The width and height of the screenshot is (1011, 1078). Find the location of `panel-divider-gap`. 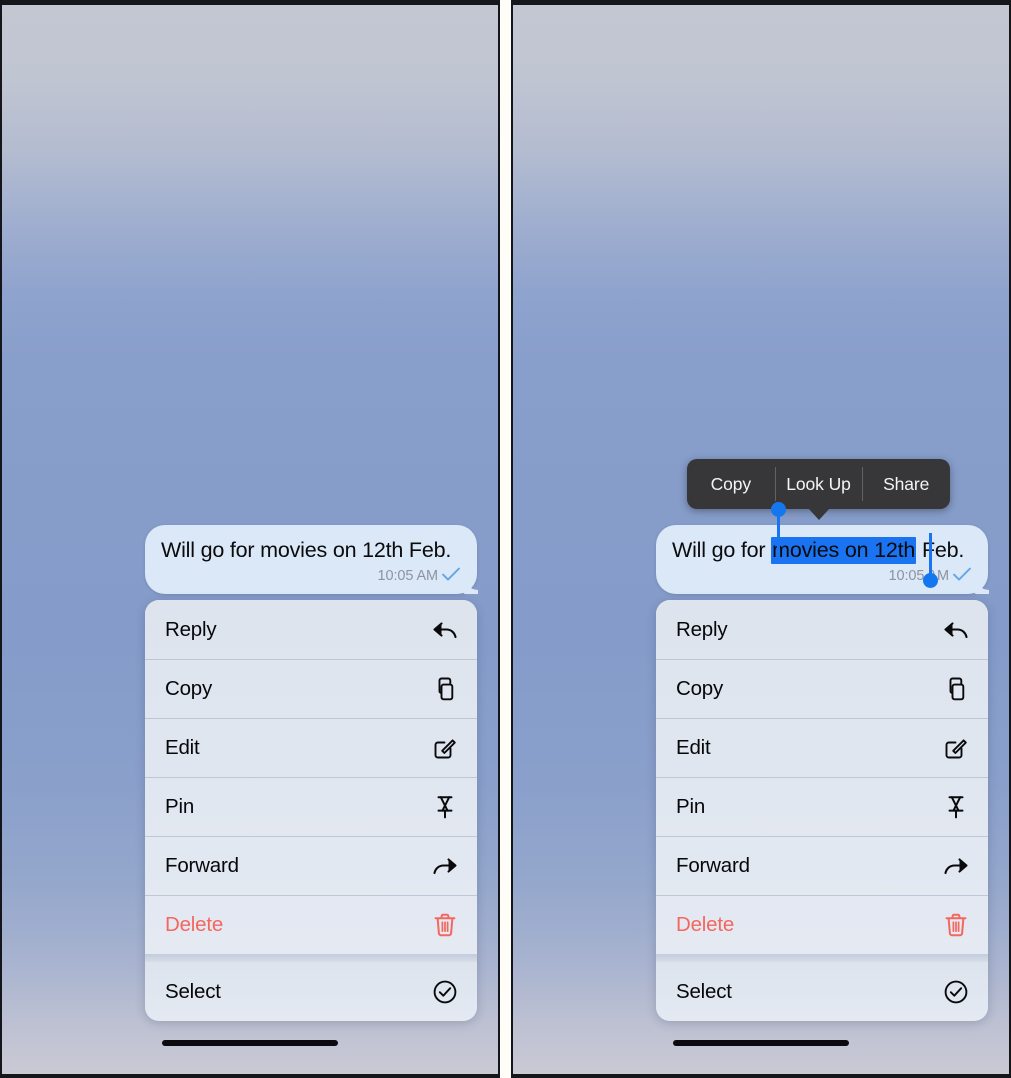

panel-divider-gap is located at coordinates (505, 539).